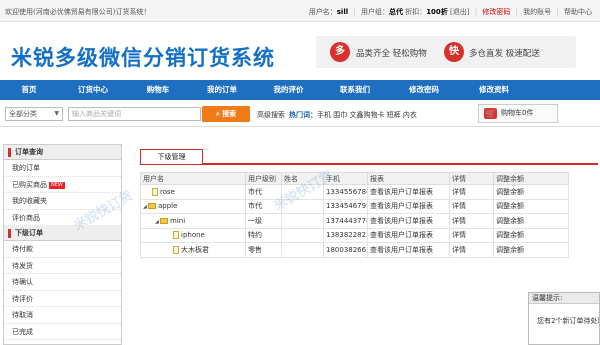 The height and width of the screenshot is (345, 600). I want to click on table-row: ◢mini 一级 13744437785 查看该用户订单报表 详情 调整余额, so click(354, 221).